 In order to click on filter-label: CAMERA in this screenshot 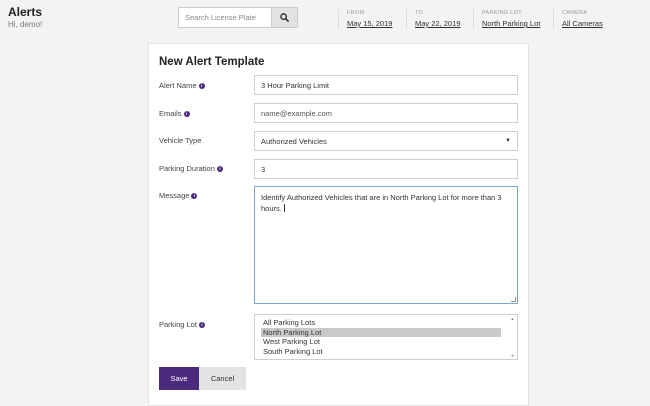, I will do `click(575, 13)`.